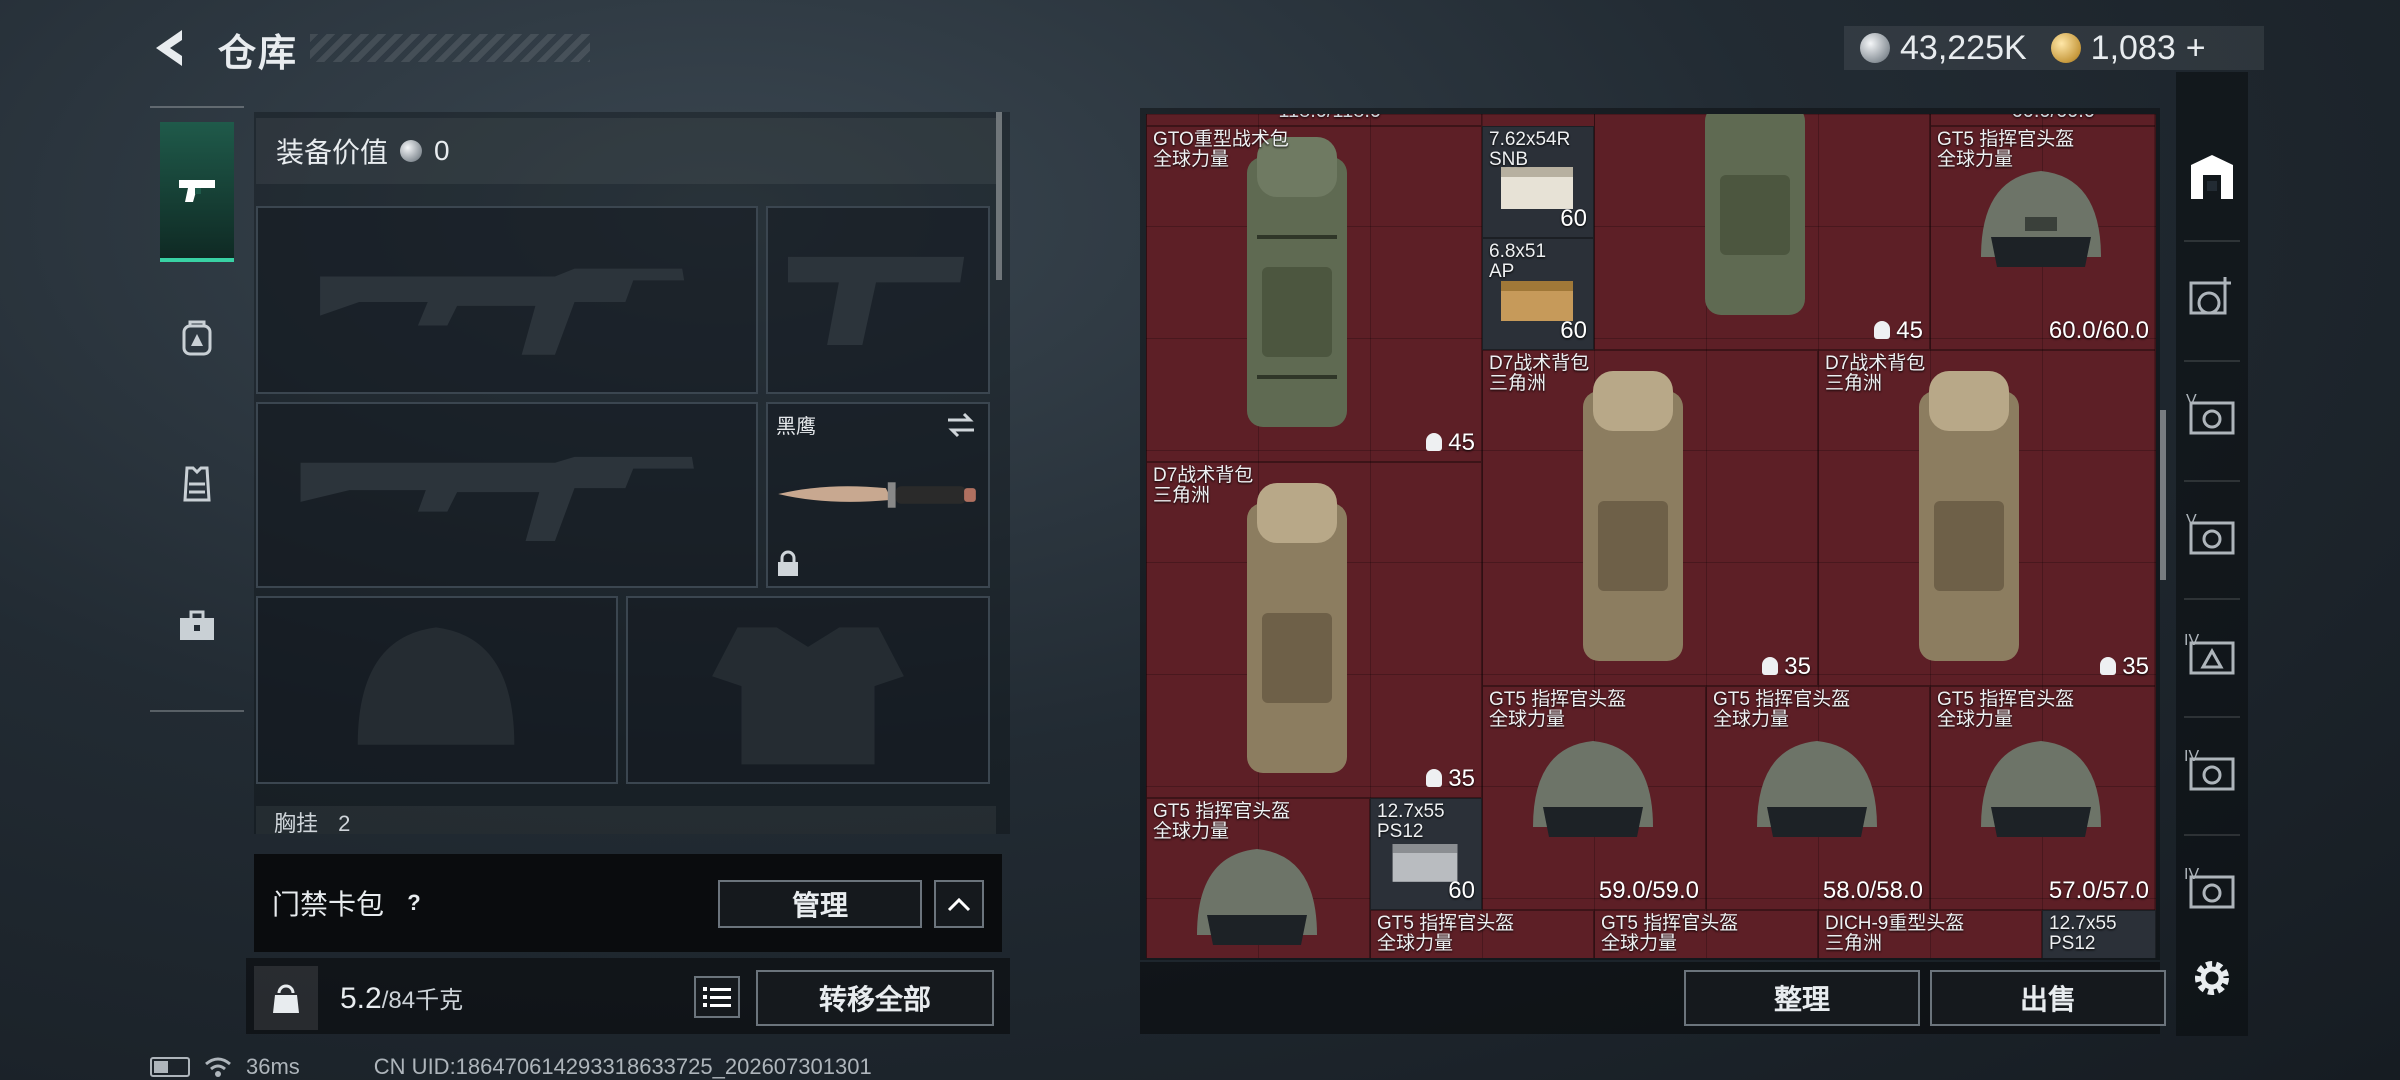  What do you see at coordinates (626, 820) in the screenshot?
I see `chest-rig-row: 胸挂 2` at bounding box center [626, 820].